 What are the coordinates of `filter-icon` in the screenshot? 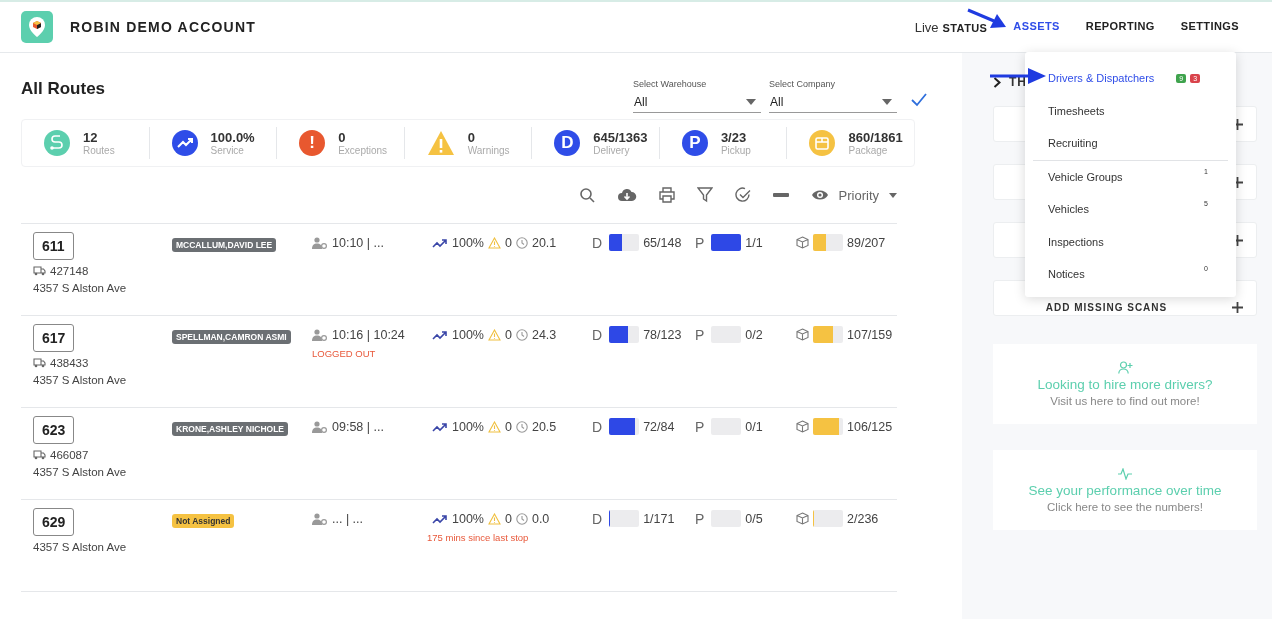 It's located at (704, 195).